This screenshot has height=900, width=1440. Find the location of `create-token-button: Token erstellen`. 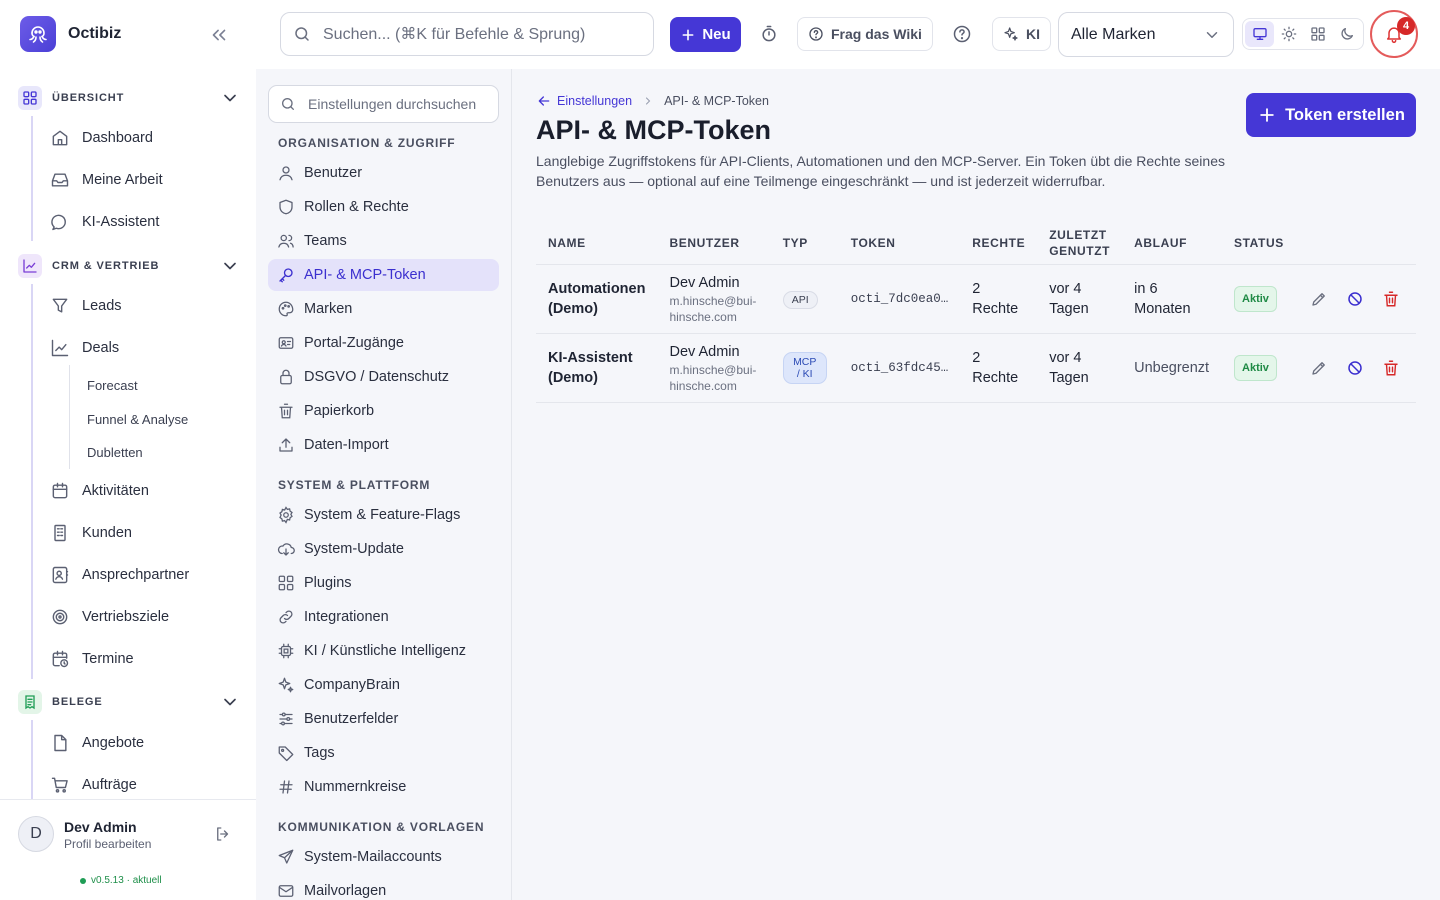

create-token-button: Token erstellen is located at coordinates (1331, 115).